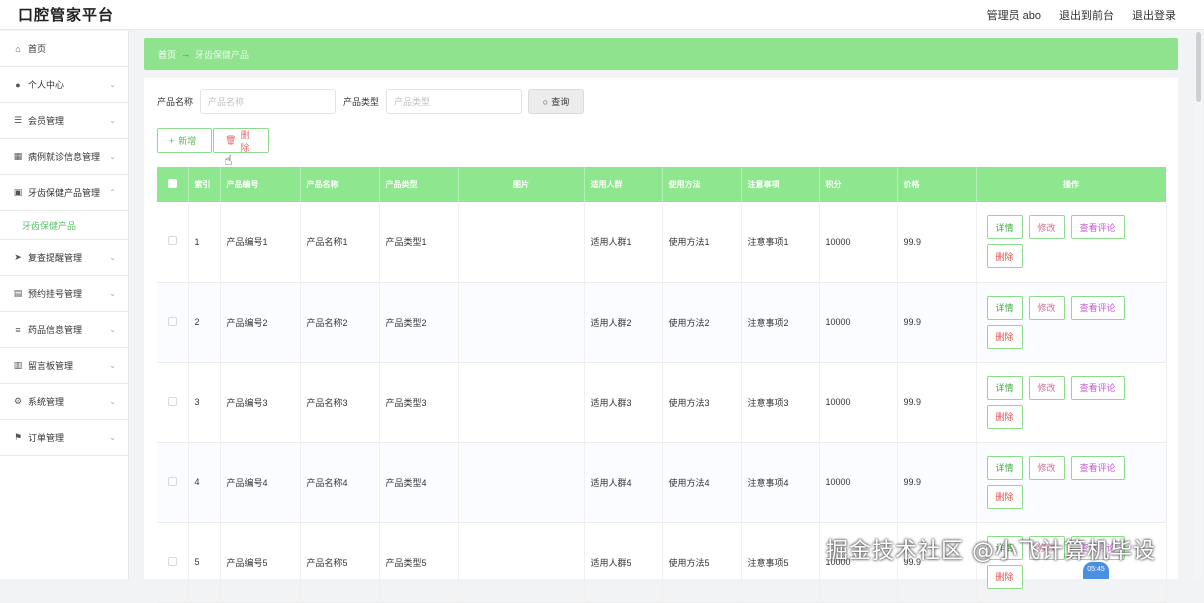 Image resolution: width=1204 pixels, height=603 pixels. Describe the element at coordinates (521, 184) in the screenshot. I see `col-image: 图片` at that location.